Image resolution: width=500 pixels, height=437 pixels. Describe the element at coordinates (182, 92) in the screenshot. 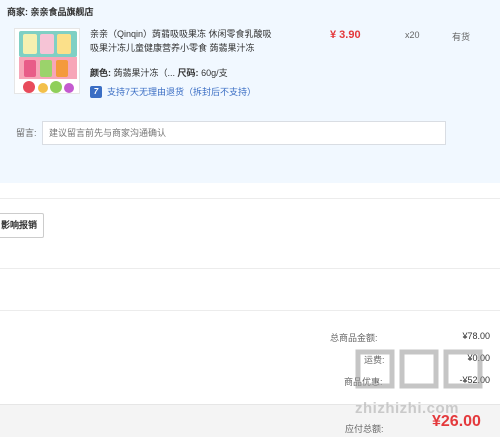

I see `return-service-text: 支持7天无理由退货（拆封后不支持）` at that location.